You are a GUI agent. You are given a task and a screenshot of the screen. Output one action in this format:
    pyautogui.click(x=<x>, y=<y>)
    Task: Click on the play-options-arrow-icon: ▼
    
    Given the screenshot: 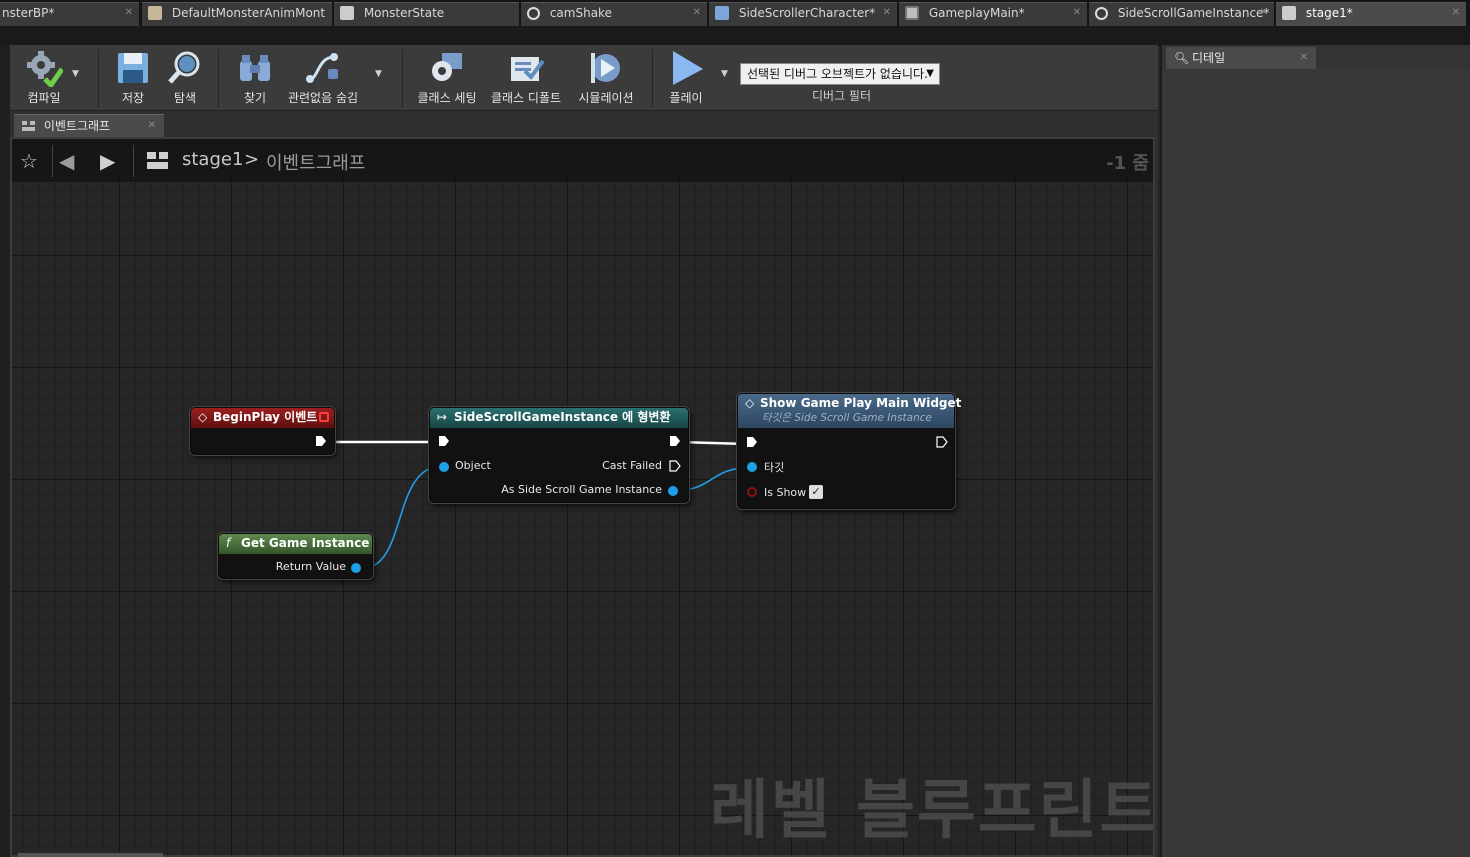 What is the action you would take?
    pyautogui.click(x=724, y=74)
    